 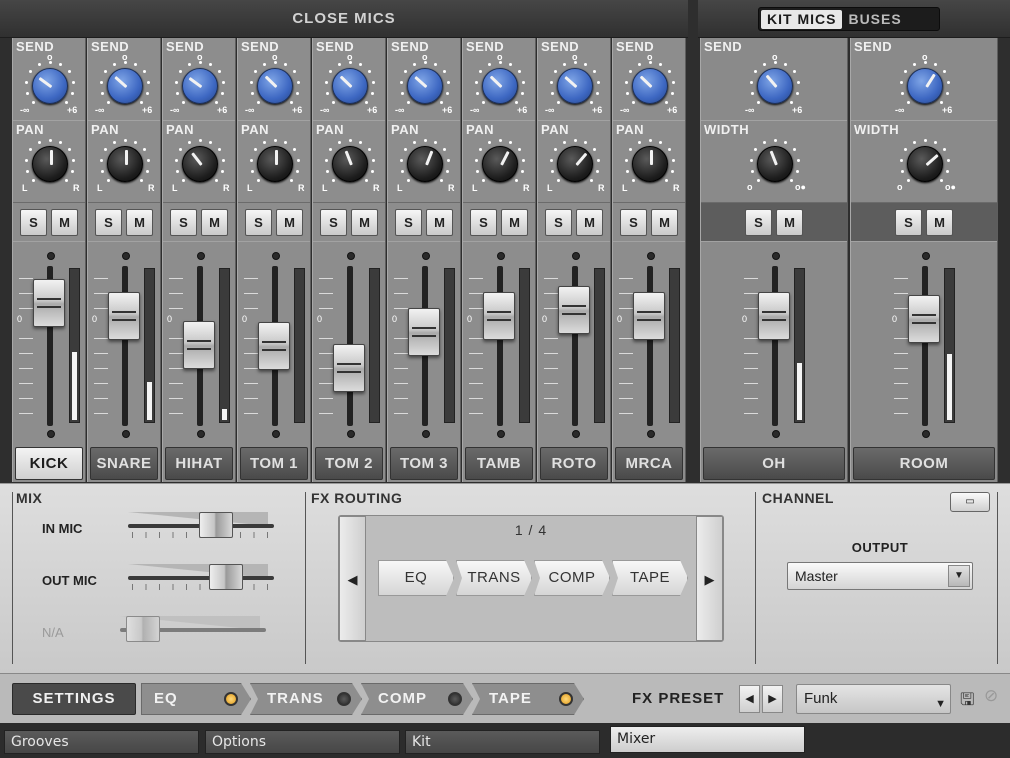 What do you see at coordinates (649, 463) in the screenshot?
I see `channel-name-button: MRCA` at bounding box center [649, 463].